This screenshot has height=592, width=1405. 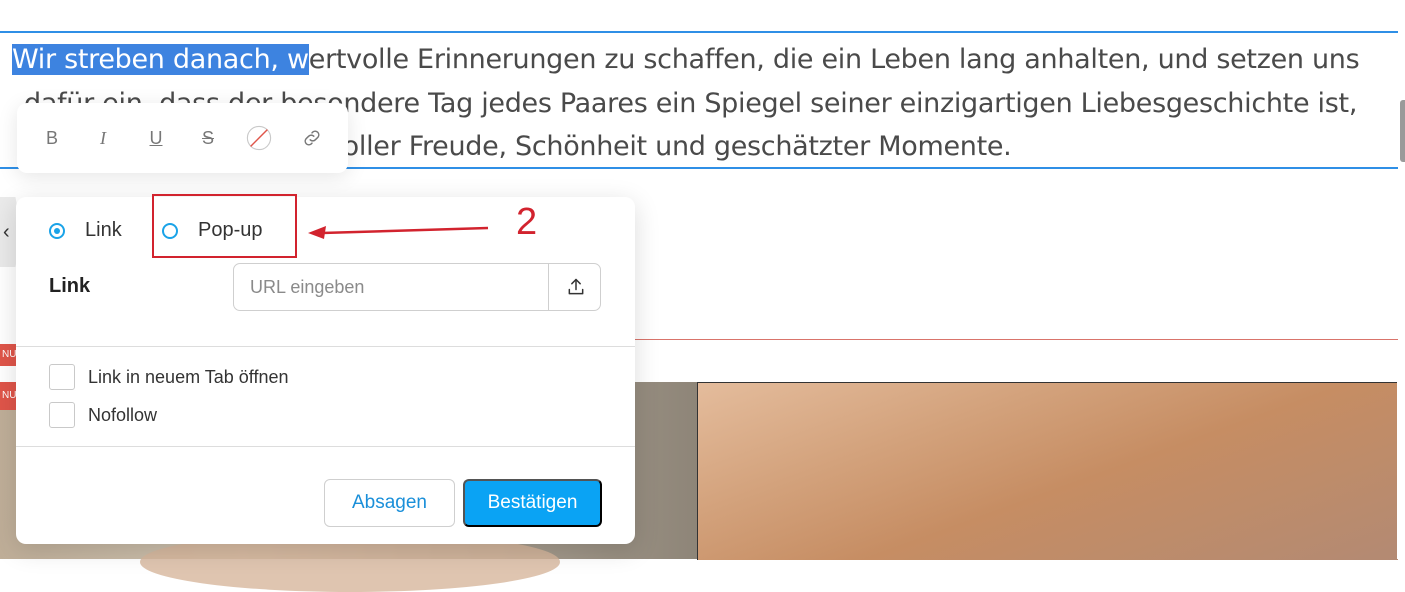 What do you see at coordinates (70, 286) in the screenshot?
I see `link-field-label: Link` at bounding box center [70, 286].